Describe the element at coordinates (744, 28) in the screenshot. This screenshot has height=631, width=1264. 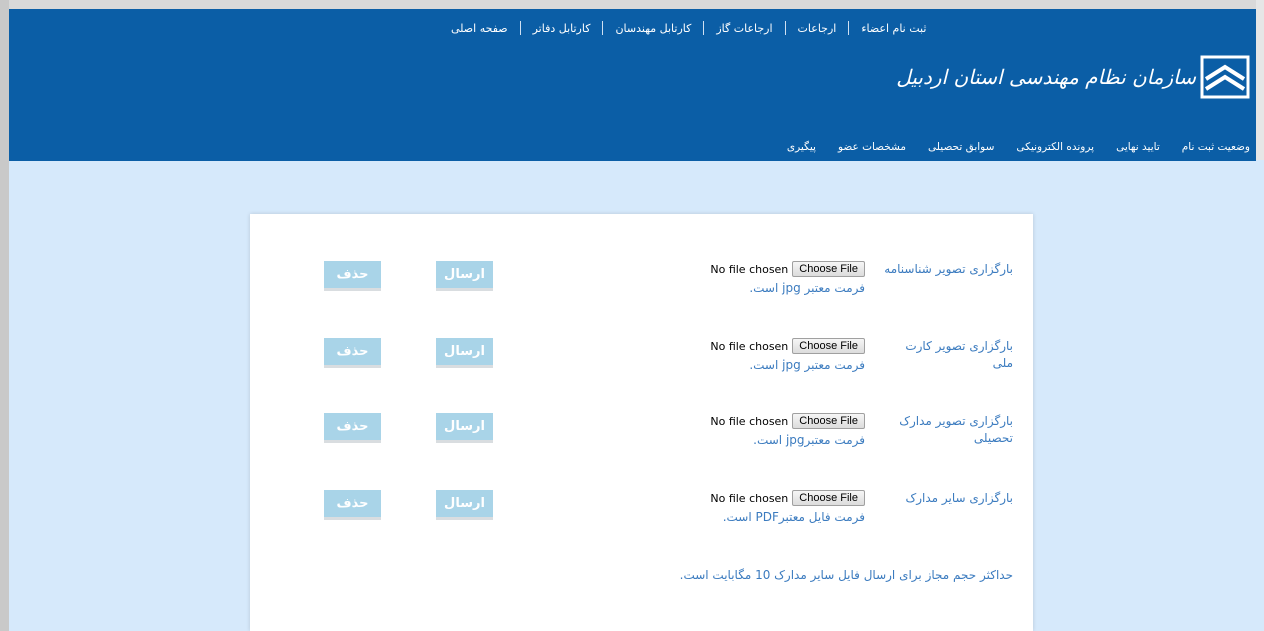
I see `top-nav-gas-referrals: ارجاعات گاز` at that location.